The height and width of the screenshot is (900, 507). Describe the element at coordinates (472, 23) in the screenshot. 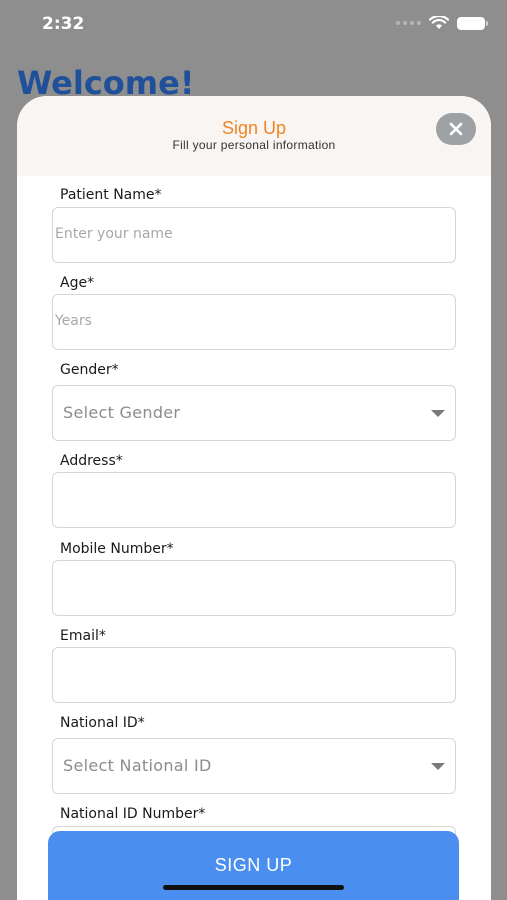

I see `battery-icon` at that location.